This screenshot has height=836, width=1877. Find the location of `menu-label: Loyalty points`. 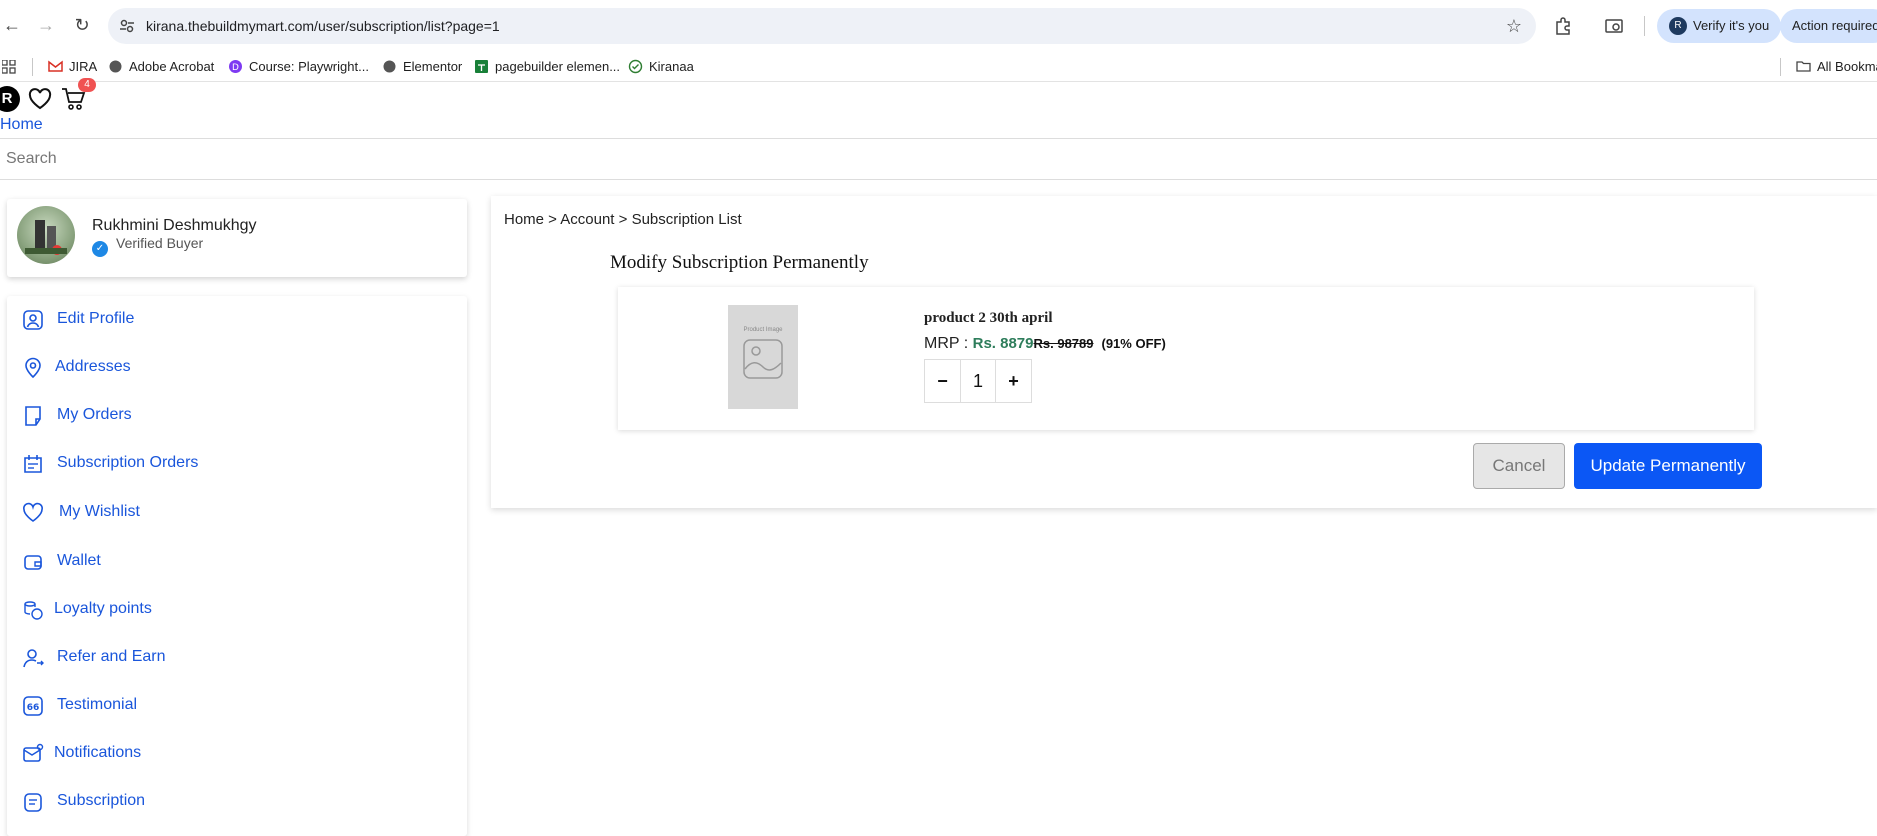

menu-label: Loyalty points is located at coordinates (103, 608).